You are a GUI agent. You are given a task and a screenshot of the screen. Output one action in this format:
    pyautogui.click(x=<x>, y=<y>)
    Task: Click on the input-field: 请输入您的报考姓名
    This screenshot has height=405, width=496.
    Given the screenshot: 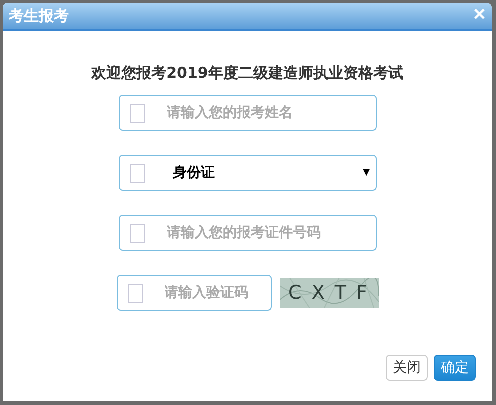 What is the action you would take?
    pyautogui.click(x=248, y=113)
    